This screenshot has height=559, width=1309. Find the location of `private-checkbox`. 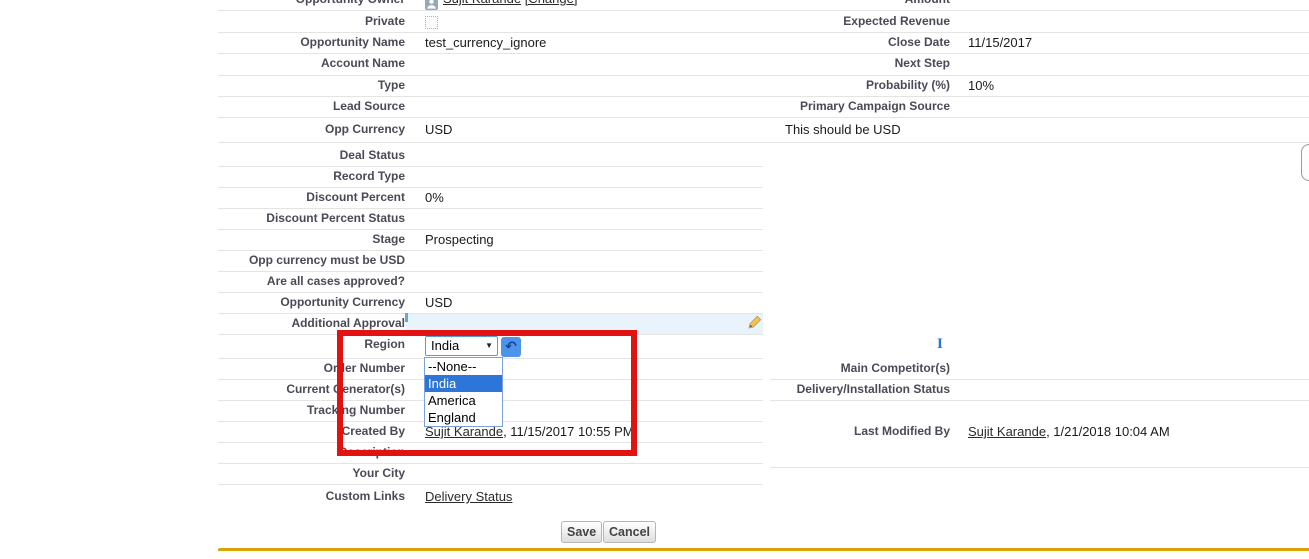

private-checkbox is located at coordinates (431, 22).